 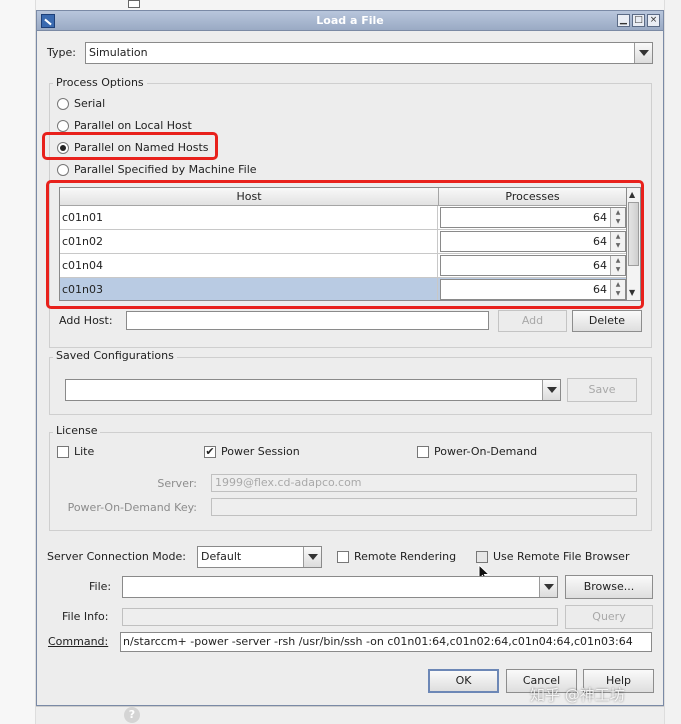 What do you see at coordinates (63, 452) in the screenshot?
I see `lite-checkbox-box` at bounding box center [63, 452].